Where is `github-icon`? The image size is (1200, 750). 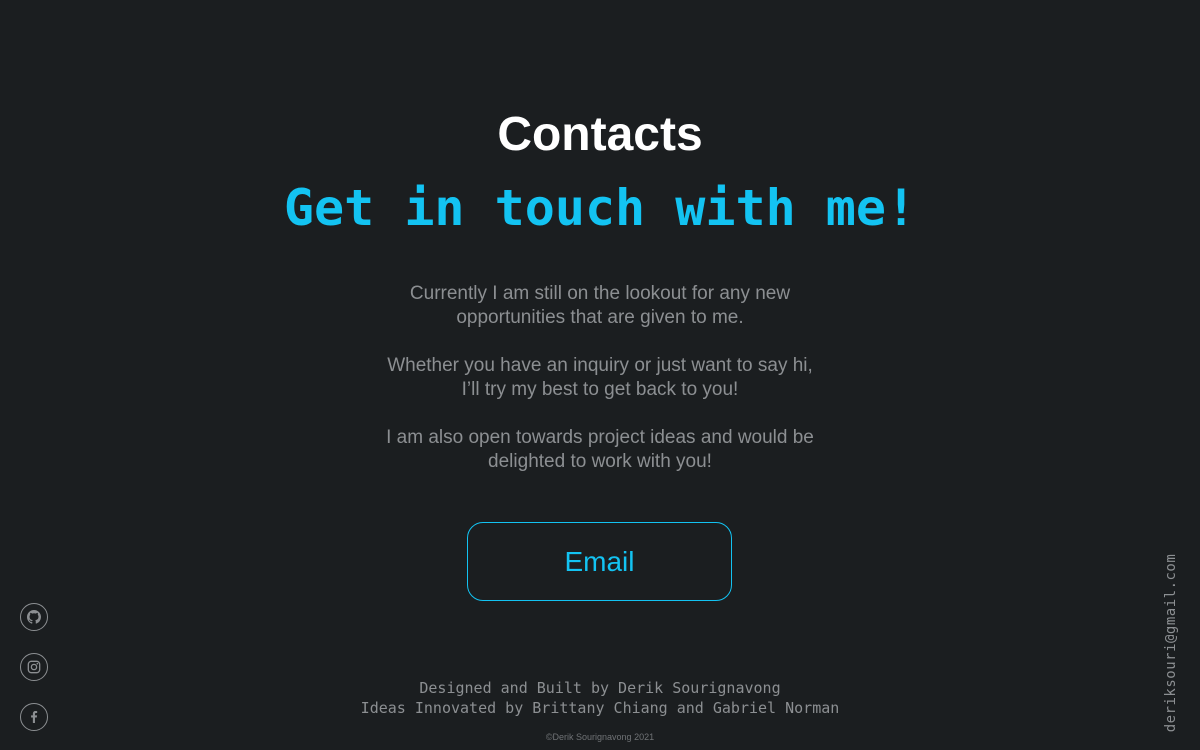
github-icon is located at coordinates (34, 617).